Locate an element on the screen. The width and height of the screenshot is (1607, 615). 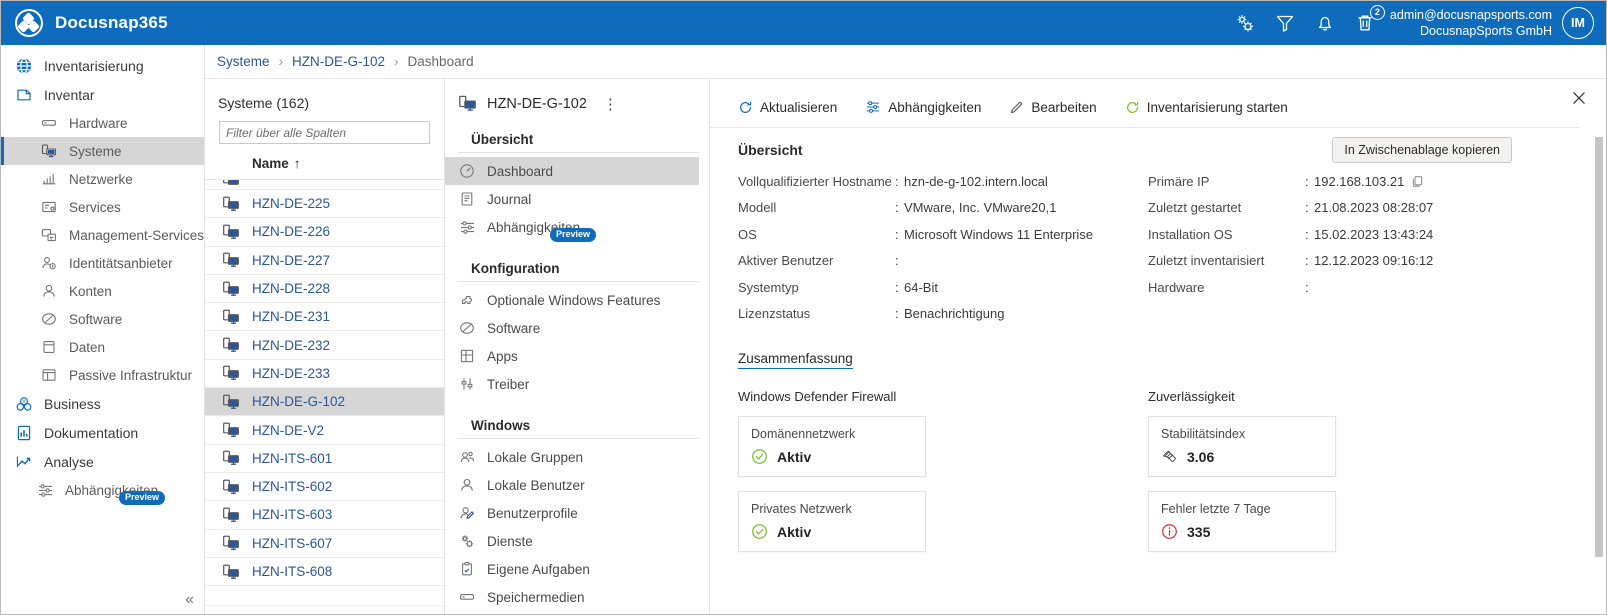
bell-icon is located at coordinates (1325, 23).